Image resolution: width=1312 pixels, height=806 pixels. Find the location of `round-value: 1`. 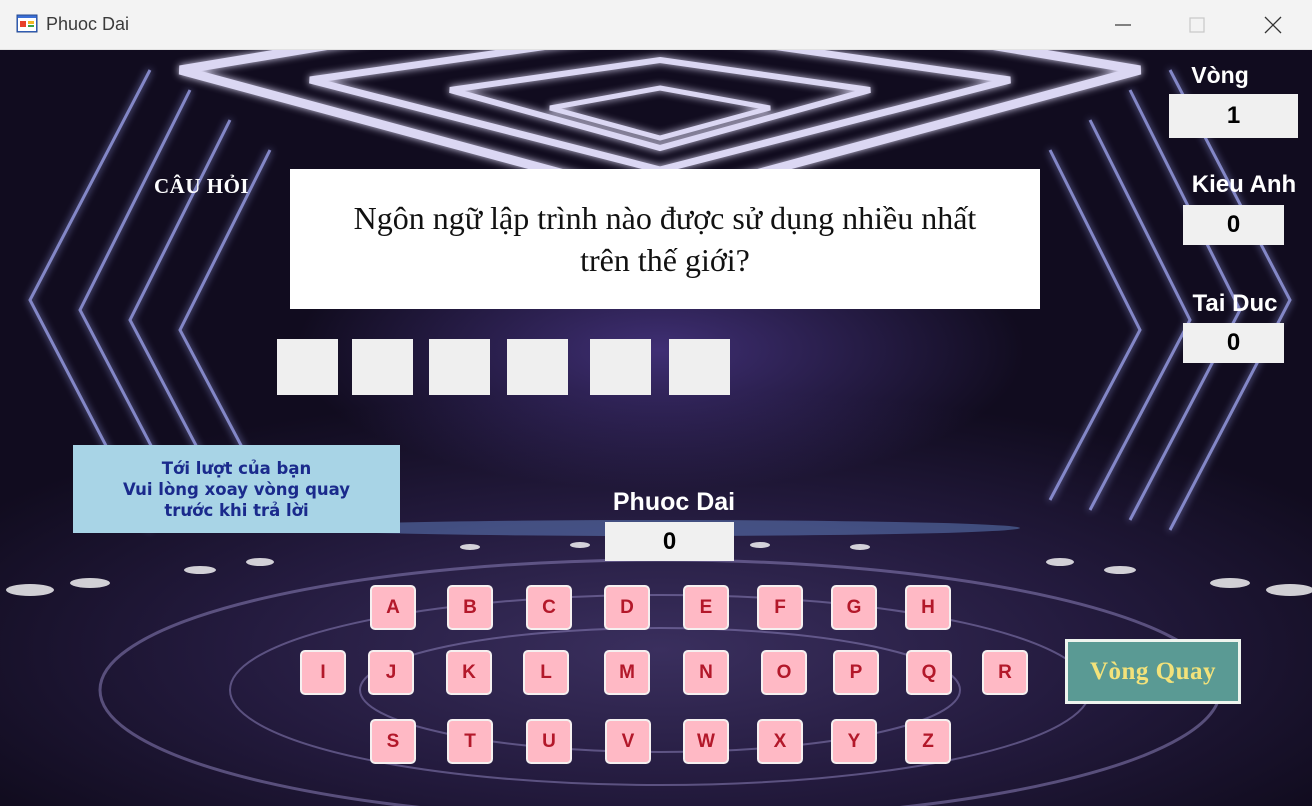

round-value: 1 is located at coordinates (1233, 116).